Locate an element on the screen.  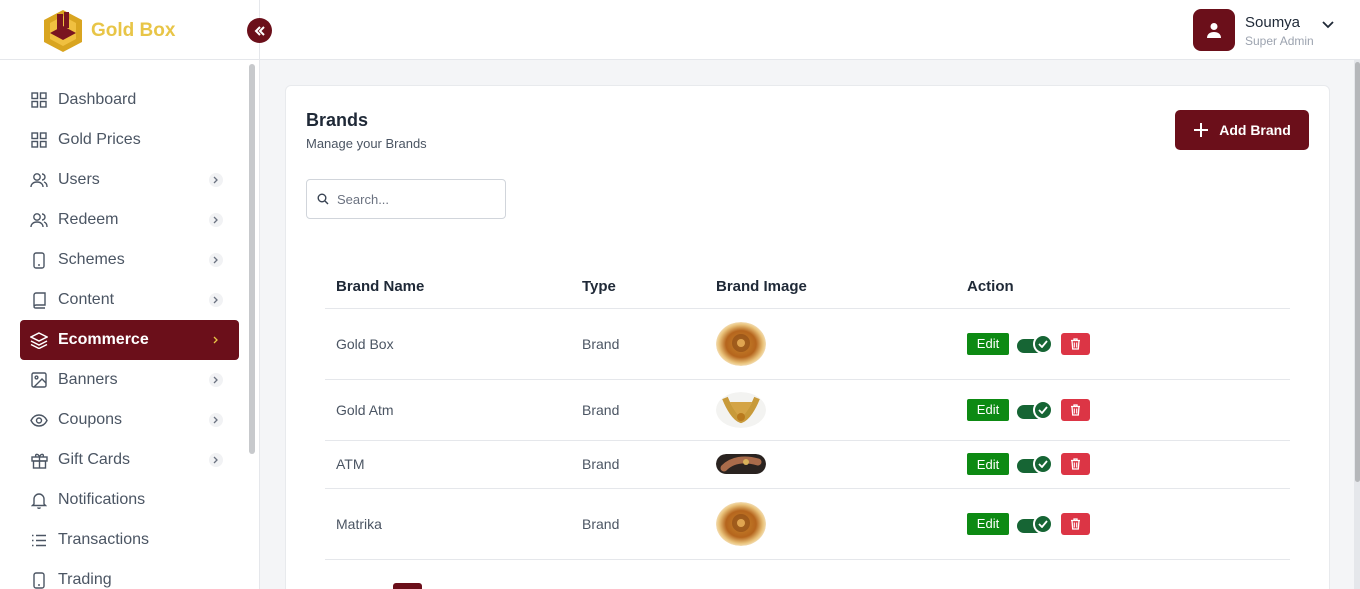
sidebar-item-label: Transactions is located at coordinates (103, 539).